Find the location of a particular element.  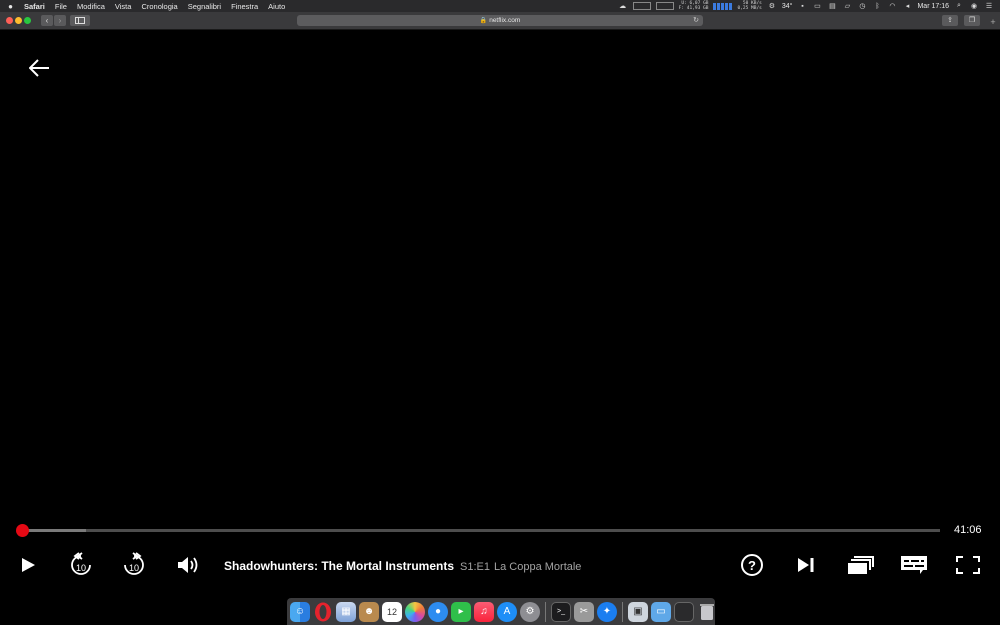

forward-10-button: 10 is located at coordinates (134, 565).